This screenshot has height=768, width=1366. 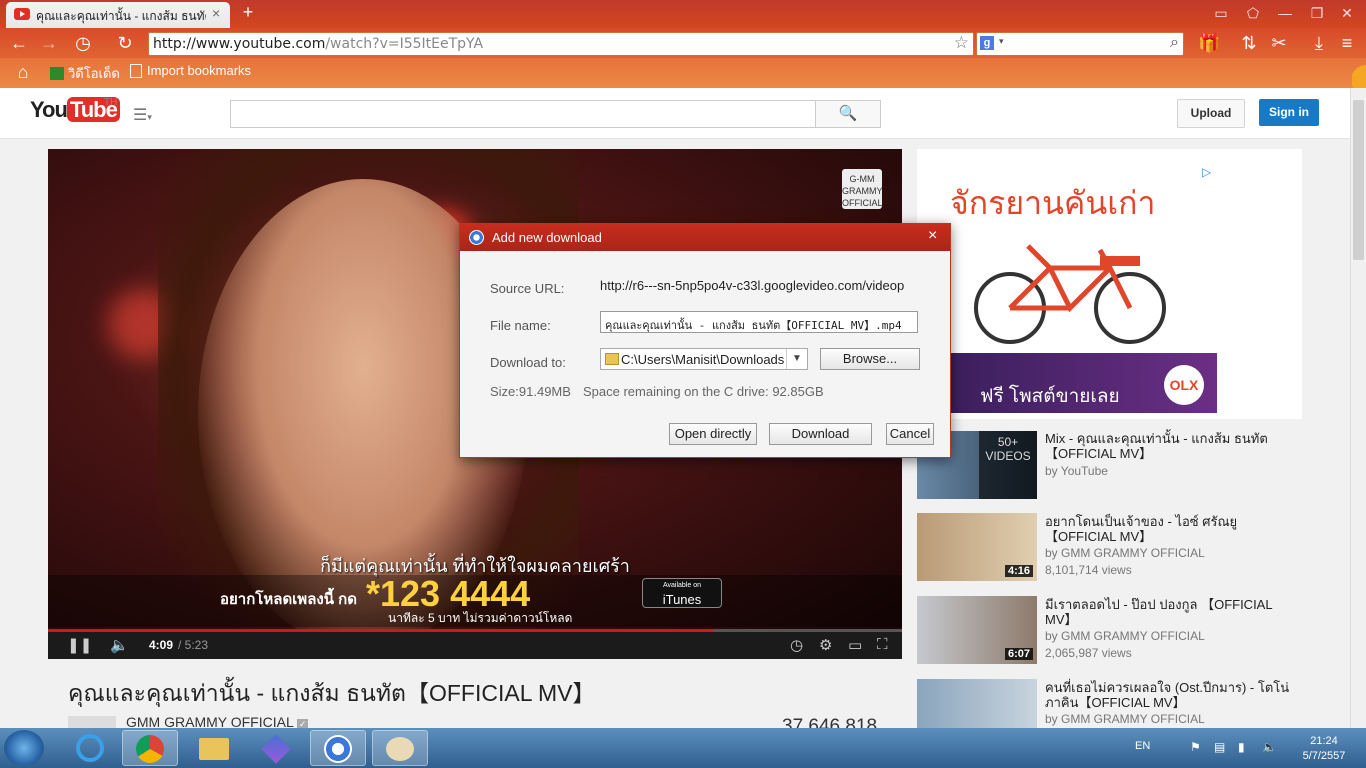 What do you see at coordinates (1241, 747) in the screenshot?
I see `network-icon: ▮` at bounding box center [1241, 747].